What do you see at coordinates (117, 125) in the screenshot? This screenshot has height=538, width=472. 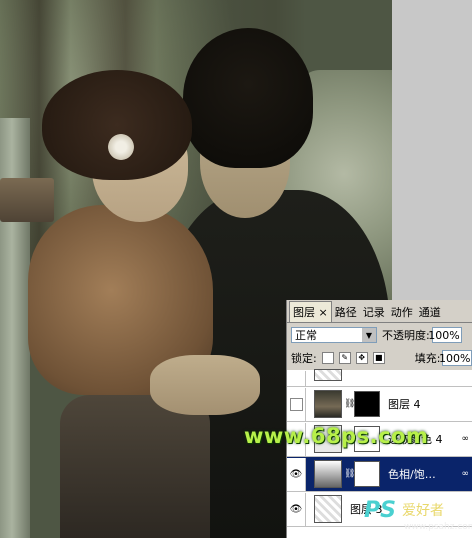 I see `woman-hair` at bounding box center [117, 125].